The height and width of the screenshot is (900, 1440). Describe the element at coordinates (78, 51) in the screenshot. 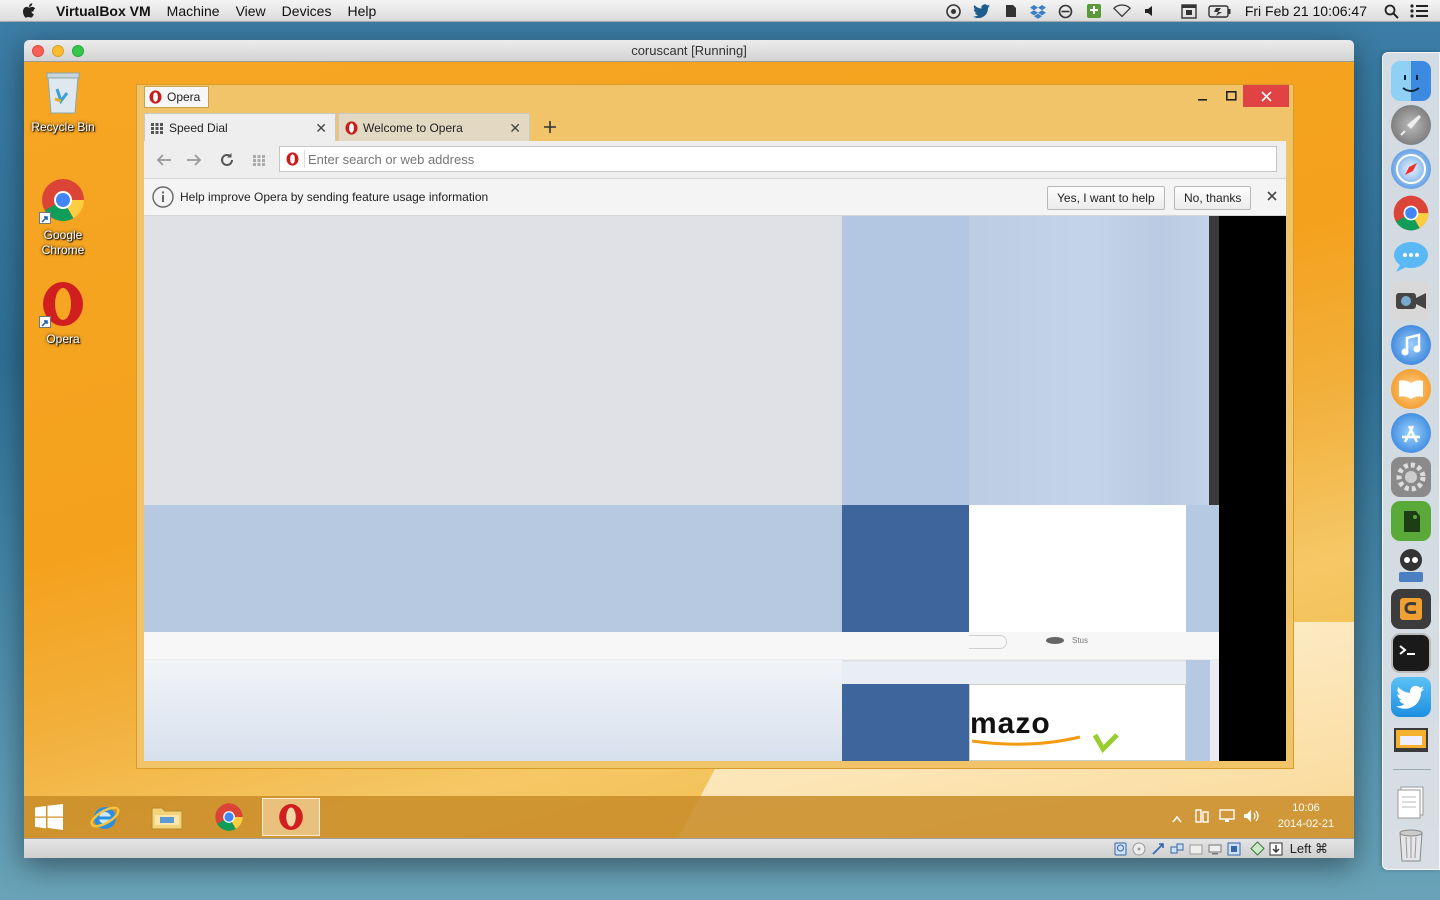

I see `window-zoom-button` at that location.